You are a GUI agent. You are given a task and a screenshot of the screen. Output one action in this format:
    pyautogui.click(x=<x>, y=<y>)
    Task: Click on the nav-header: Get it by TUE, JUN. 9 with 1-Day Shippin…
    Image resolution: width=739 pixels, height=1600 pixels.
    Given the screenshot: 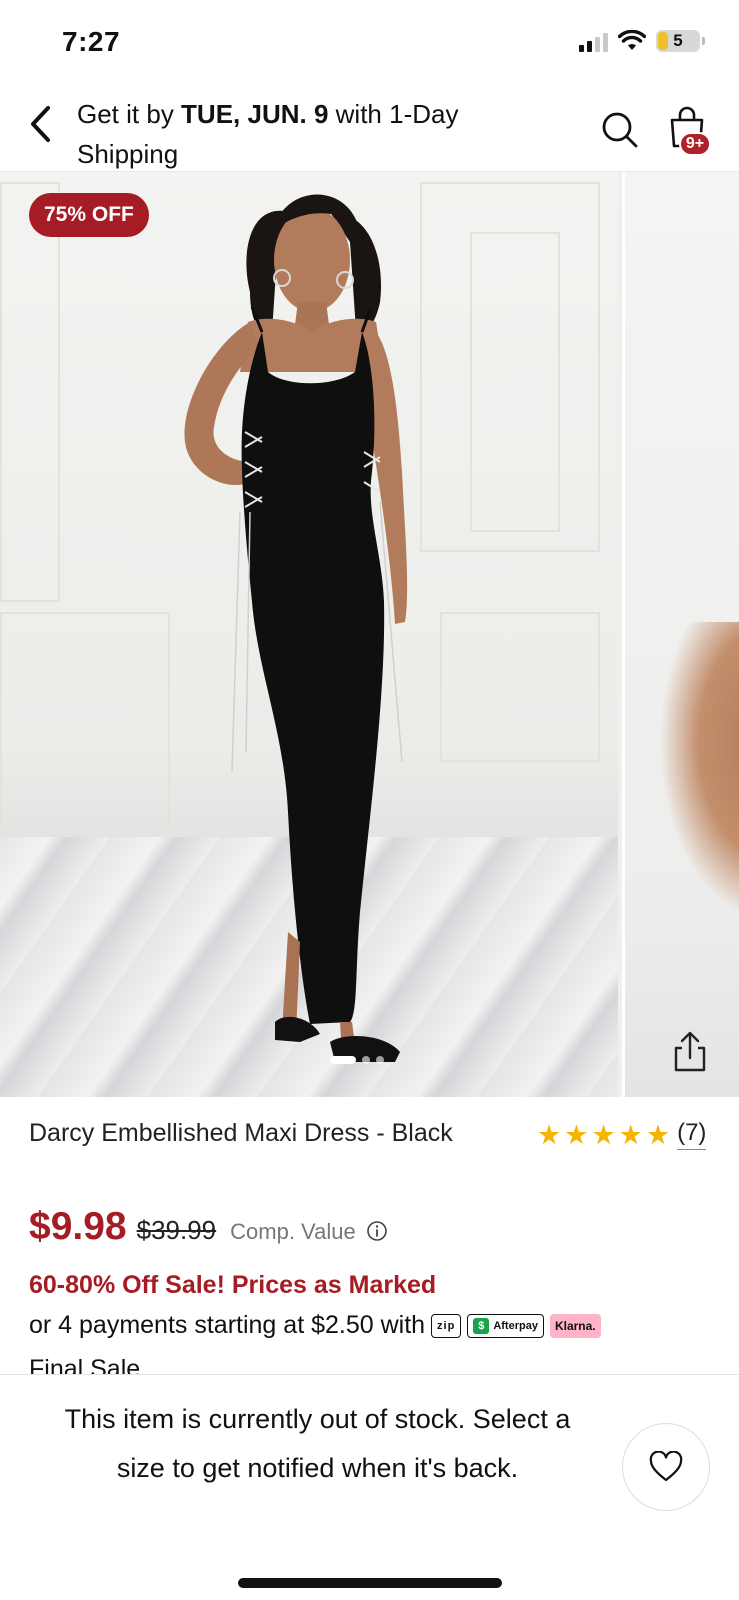 What is the action you would take?
    pyautogui.click(x=369, y=130)
    